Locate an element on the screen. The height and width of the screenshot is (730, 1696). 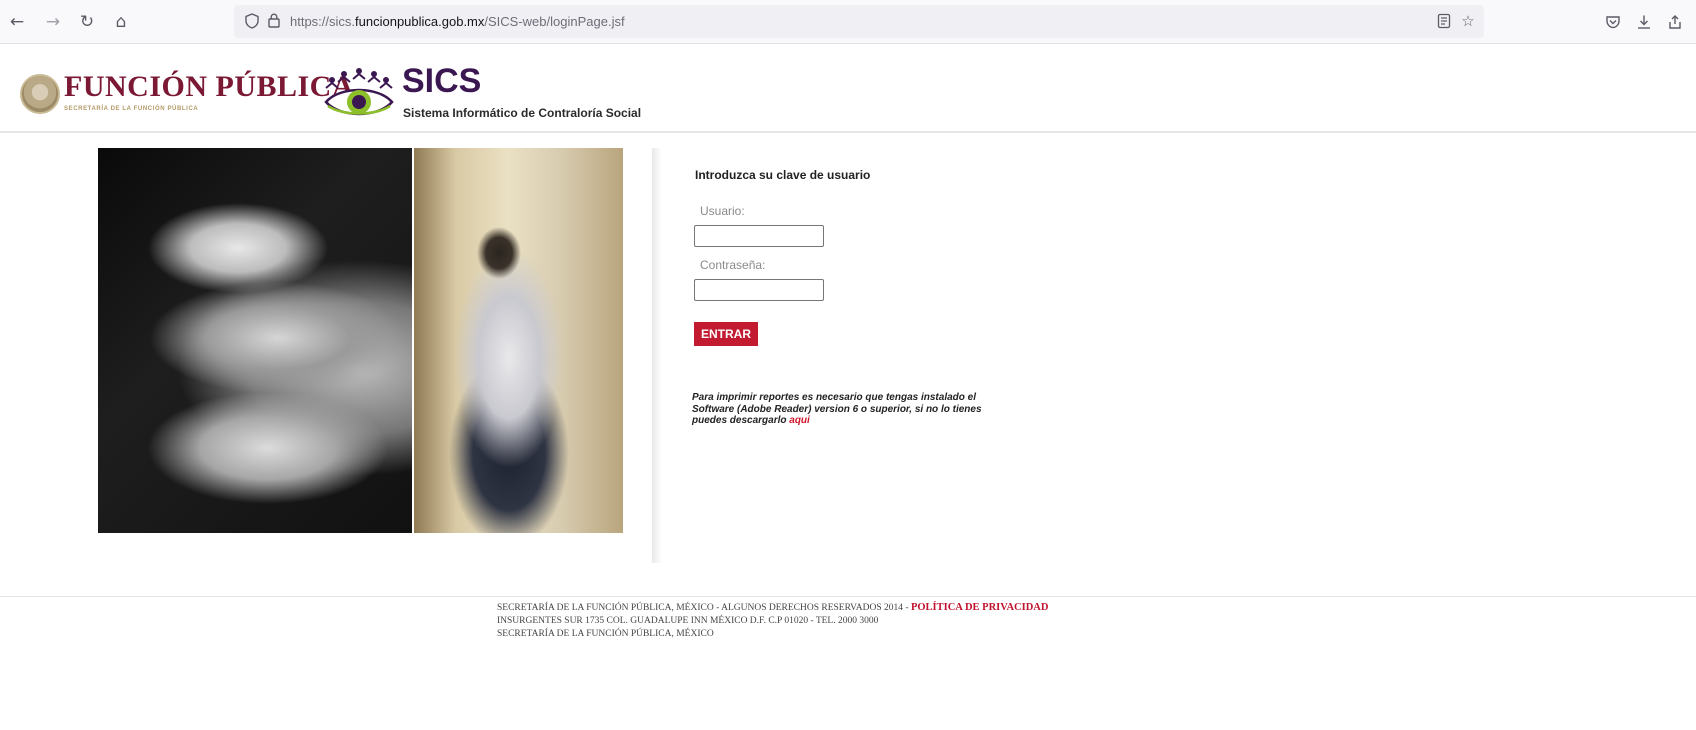
username-input is located at coordinates (759, 236).